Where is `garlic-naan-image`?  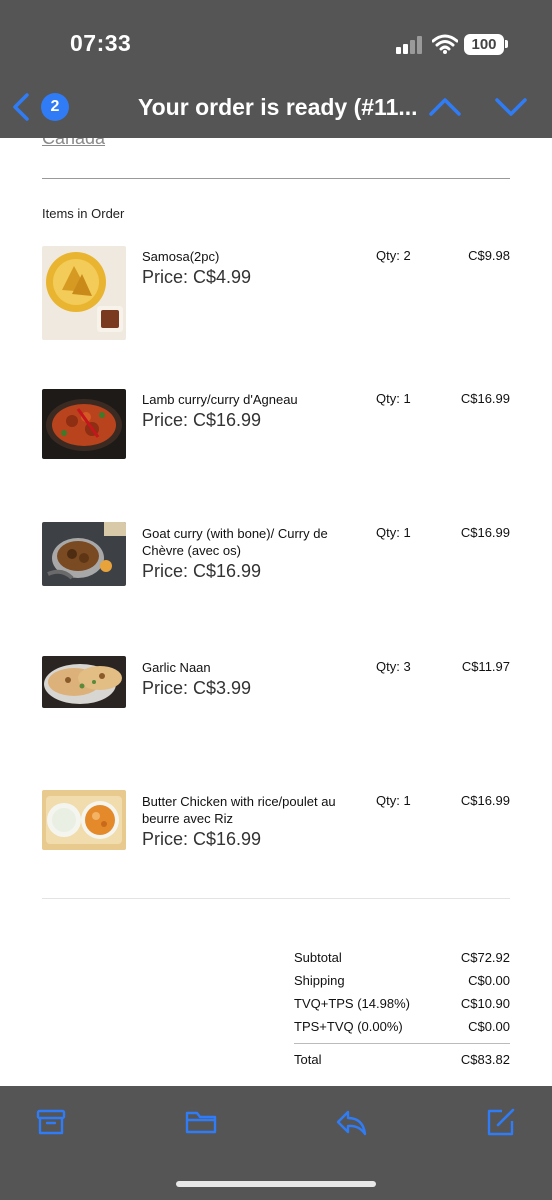 garlic-naan-image is located at coordinates (84, 682).